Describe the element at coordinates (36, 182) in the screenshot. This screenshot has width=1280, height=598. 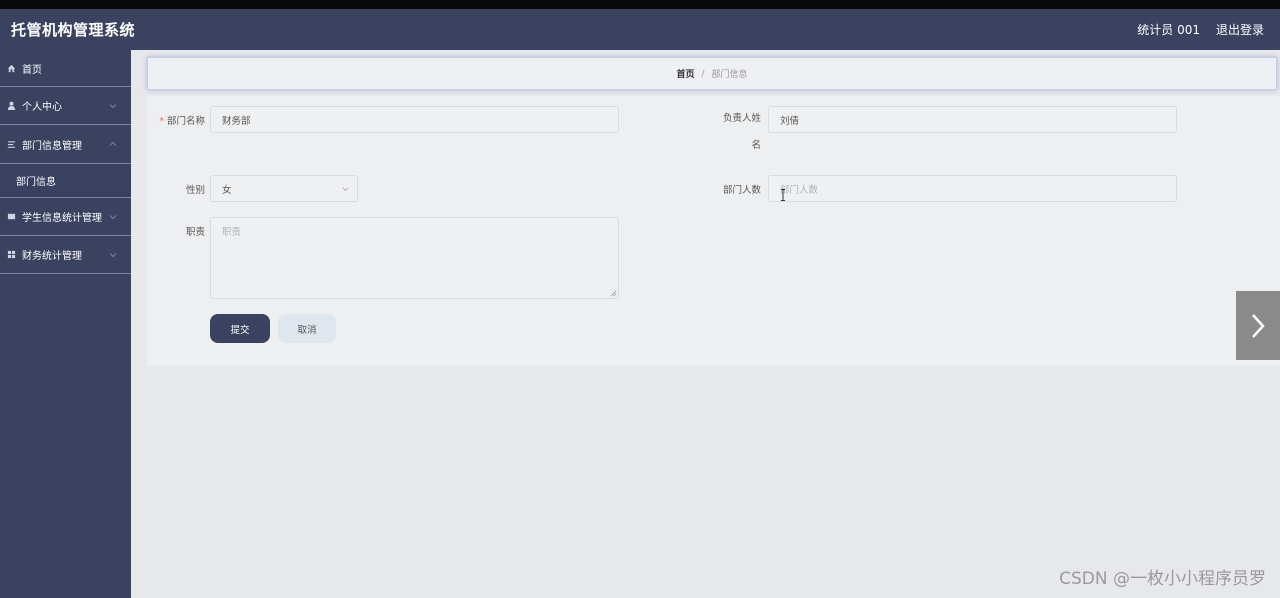
I see `sidebar-item-label: 部门信息` at that location.